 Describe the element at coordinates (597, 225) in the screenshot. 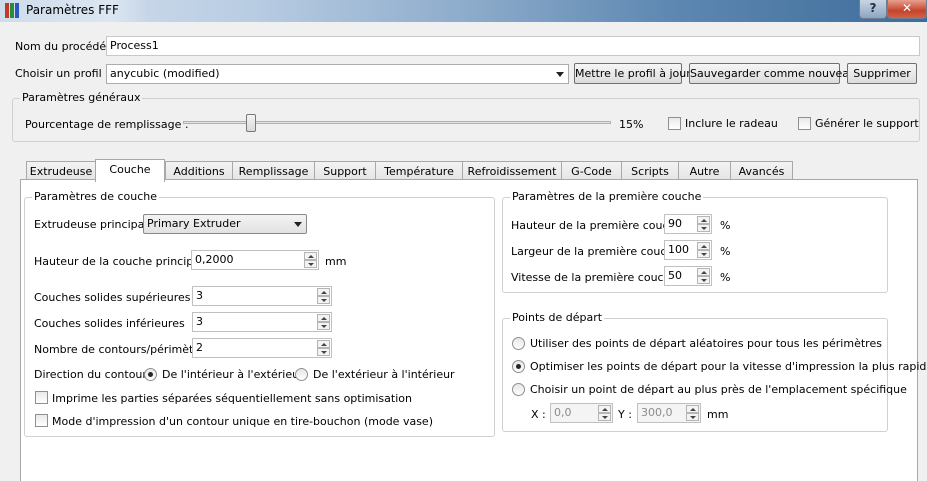

I see `first-layer-height-label: Hauteur de la première couche` at that location.